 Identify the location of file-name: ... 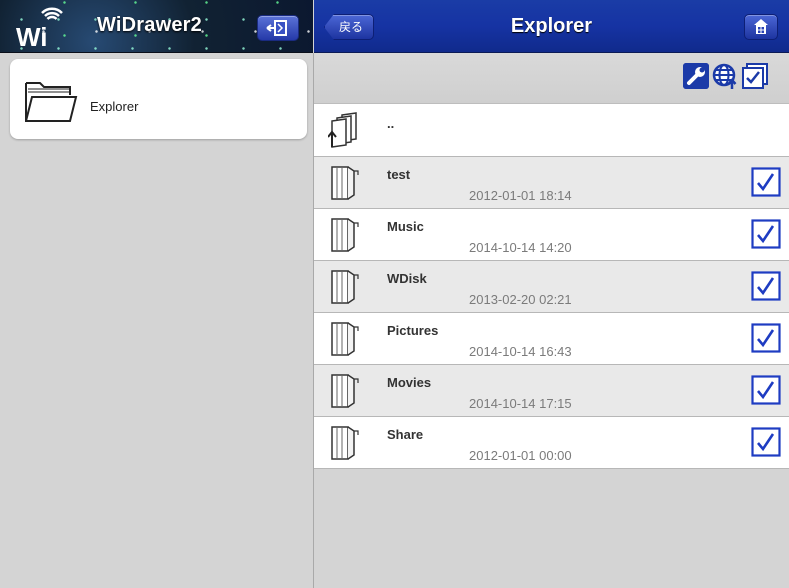
(391, 123).